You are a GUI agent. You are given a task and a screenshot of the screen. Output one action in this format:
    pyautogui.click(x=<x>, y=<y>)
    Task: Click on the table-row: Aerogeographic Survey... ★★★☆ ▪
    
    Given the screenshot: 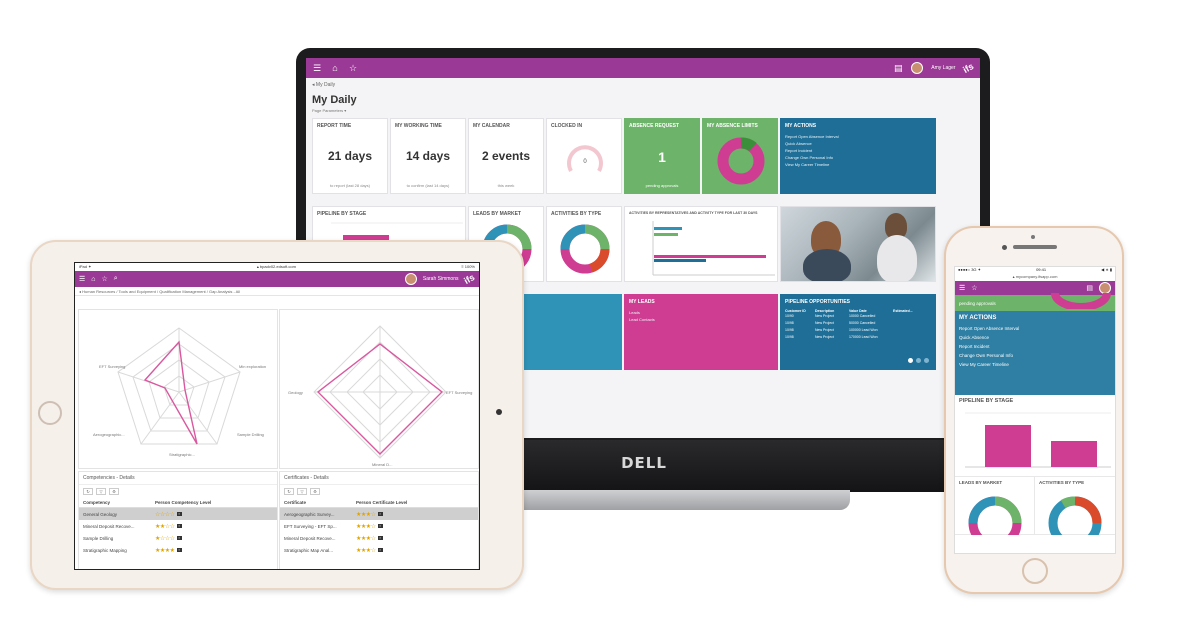 What is the action you would take?
    pyautogui.click(x=379, y=514)
    